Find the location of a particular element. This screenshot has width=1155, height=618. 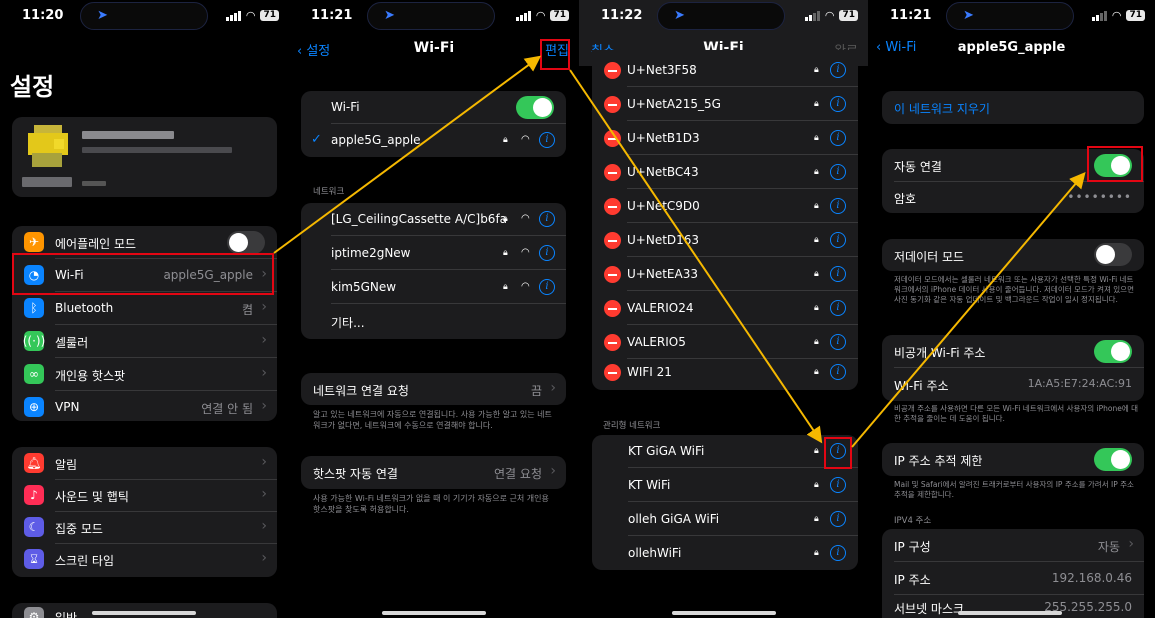

settings-row-vpn: ⊕ VPN 연결 안 됨 › is located at coordinates (144, 406).